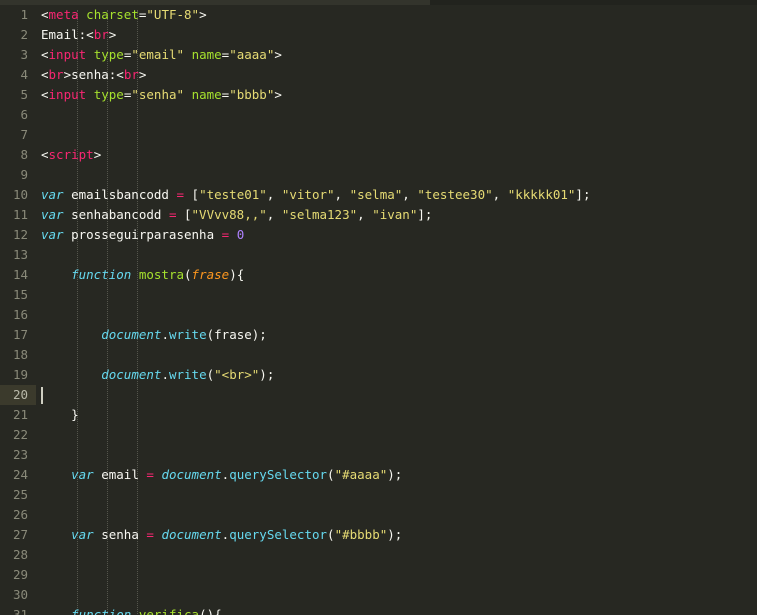 The width and height of the screenshot is (757, 615). I want to click on code-token-str: "aaaa", so click(252, 54).